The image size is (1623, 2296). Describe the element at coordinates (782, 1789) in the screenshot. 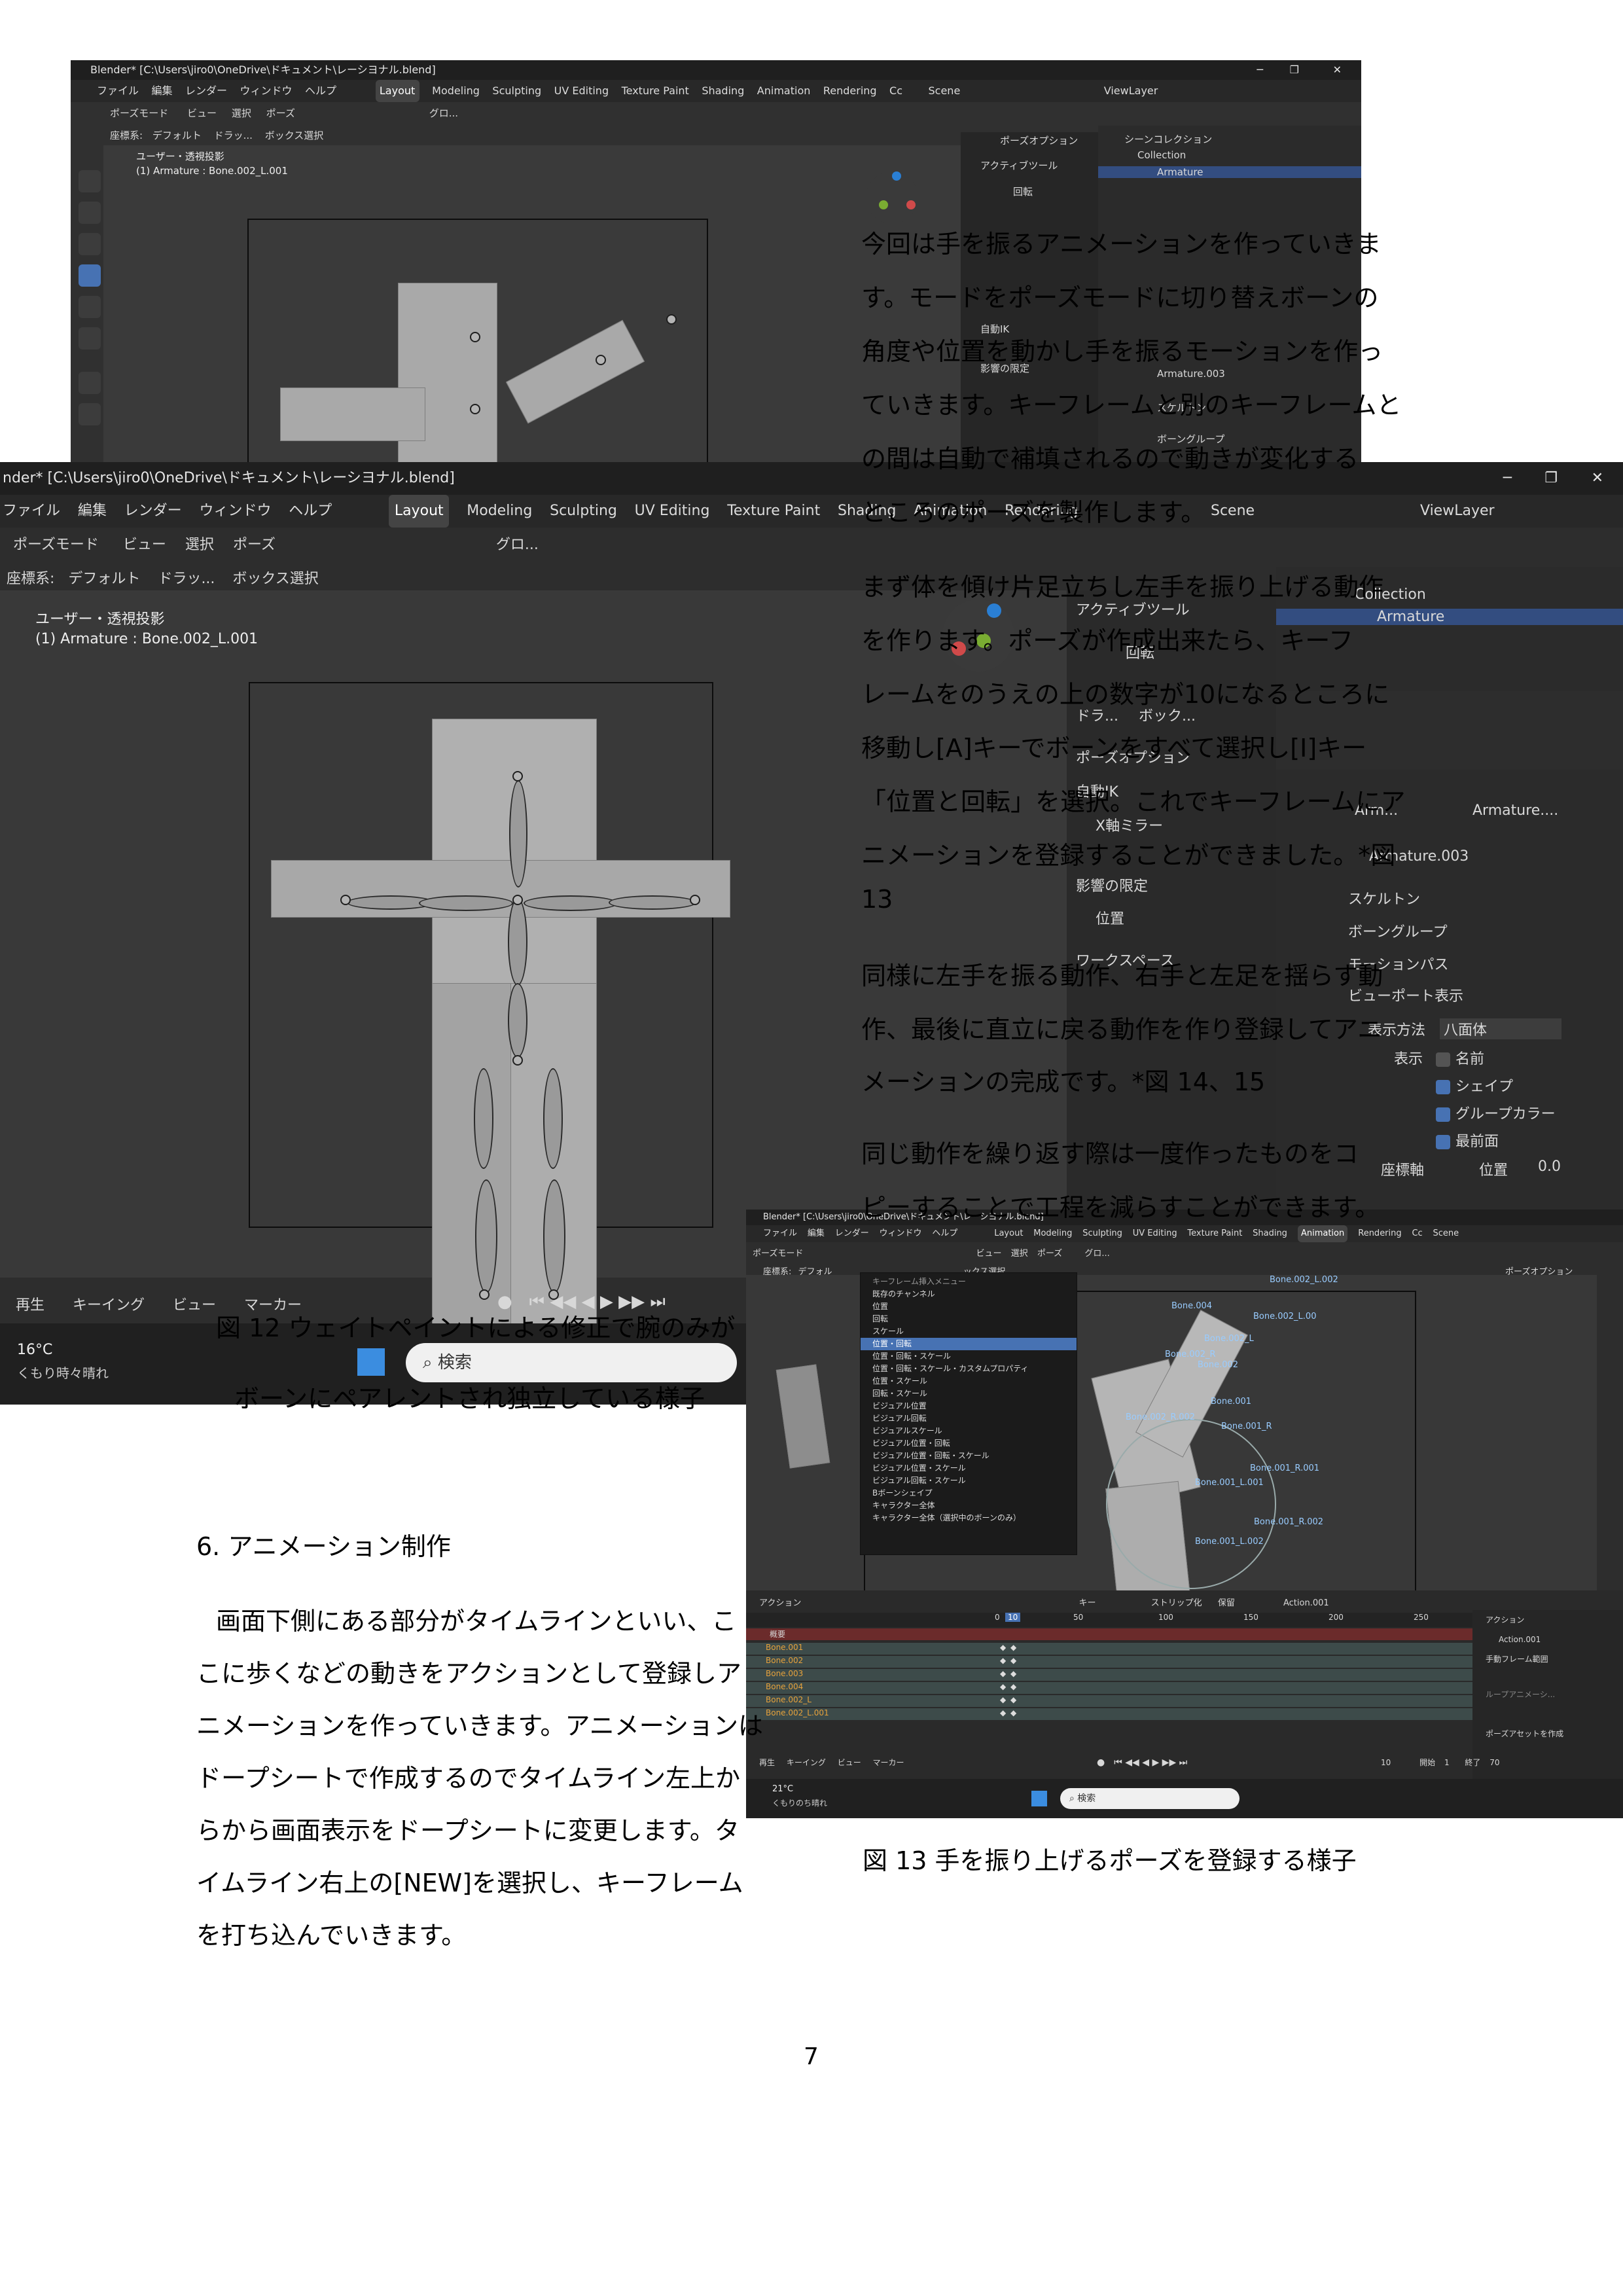

I see `weather-temp: 21°C` at that location.